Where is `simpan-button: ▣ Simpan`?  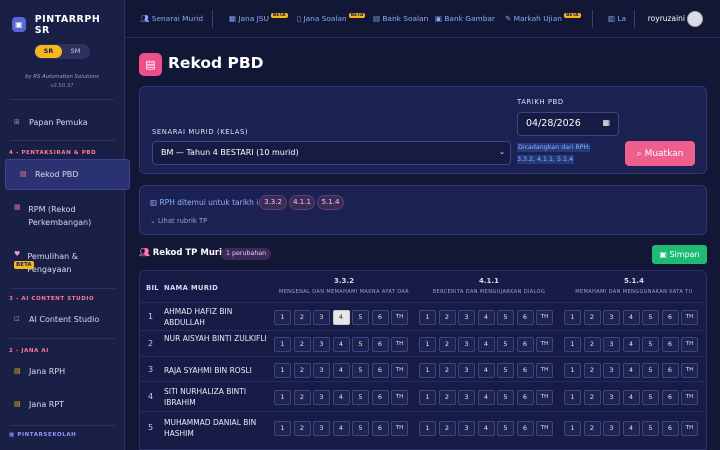
simpan-button: ▣ Simpan is located at coordinates (679, 254).